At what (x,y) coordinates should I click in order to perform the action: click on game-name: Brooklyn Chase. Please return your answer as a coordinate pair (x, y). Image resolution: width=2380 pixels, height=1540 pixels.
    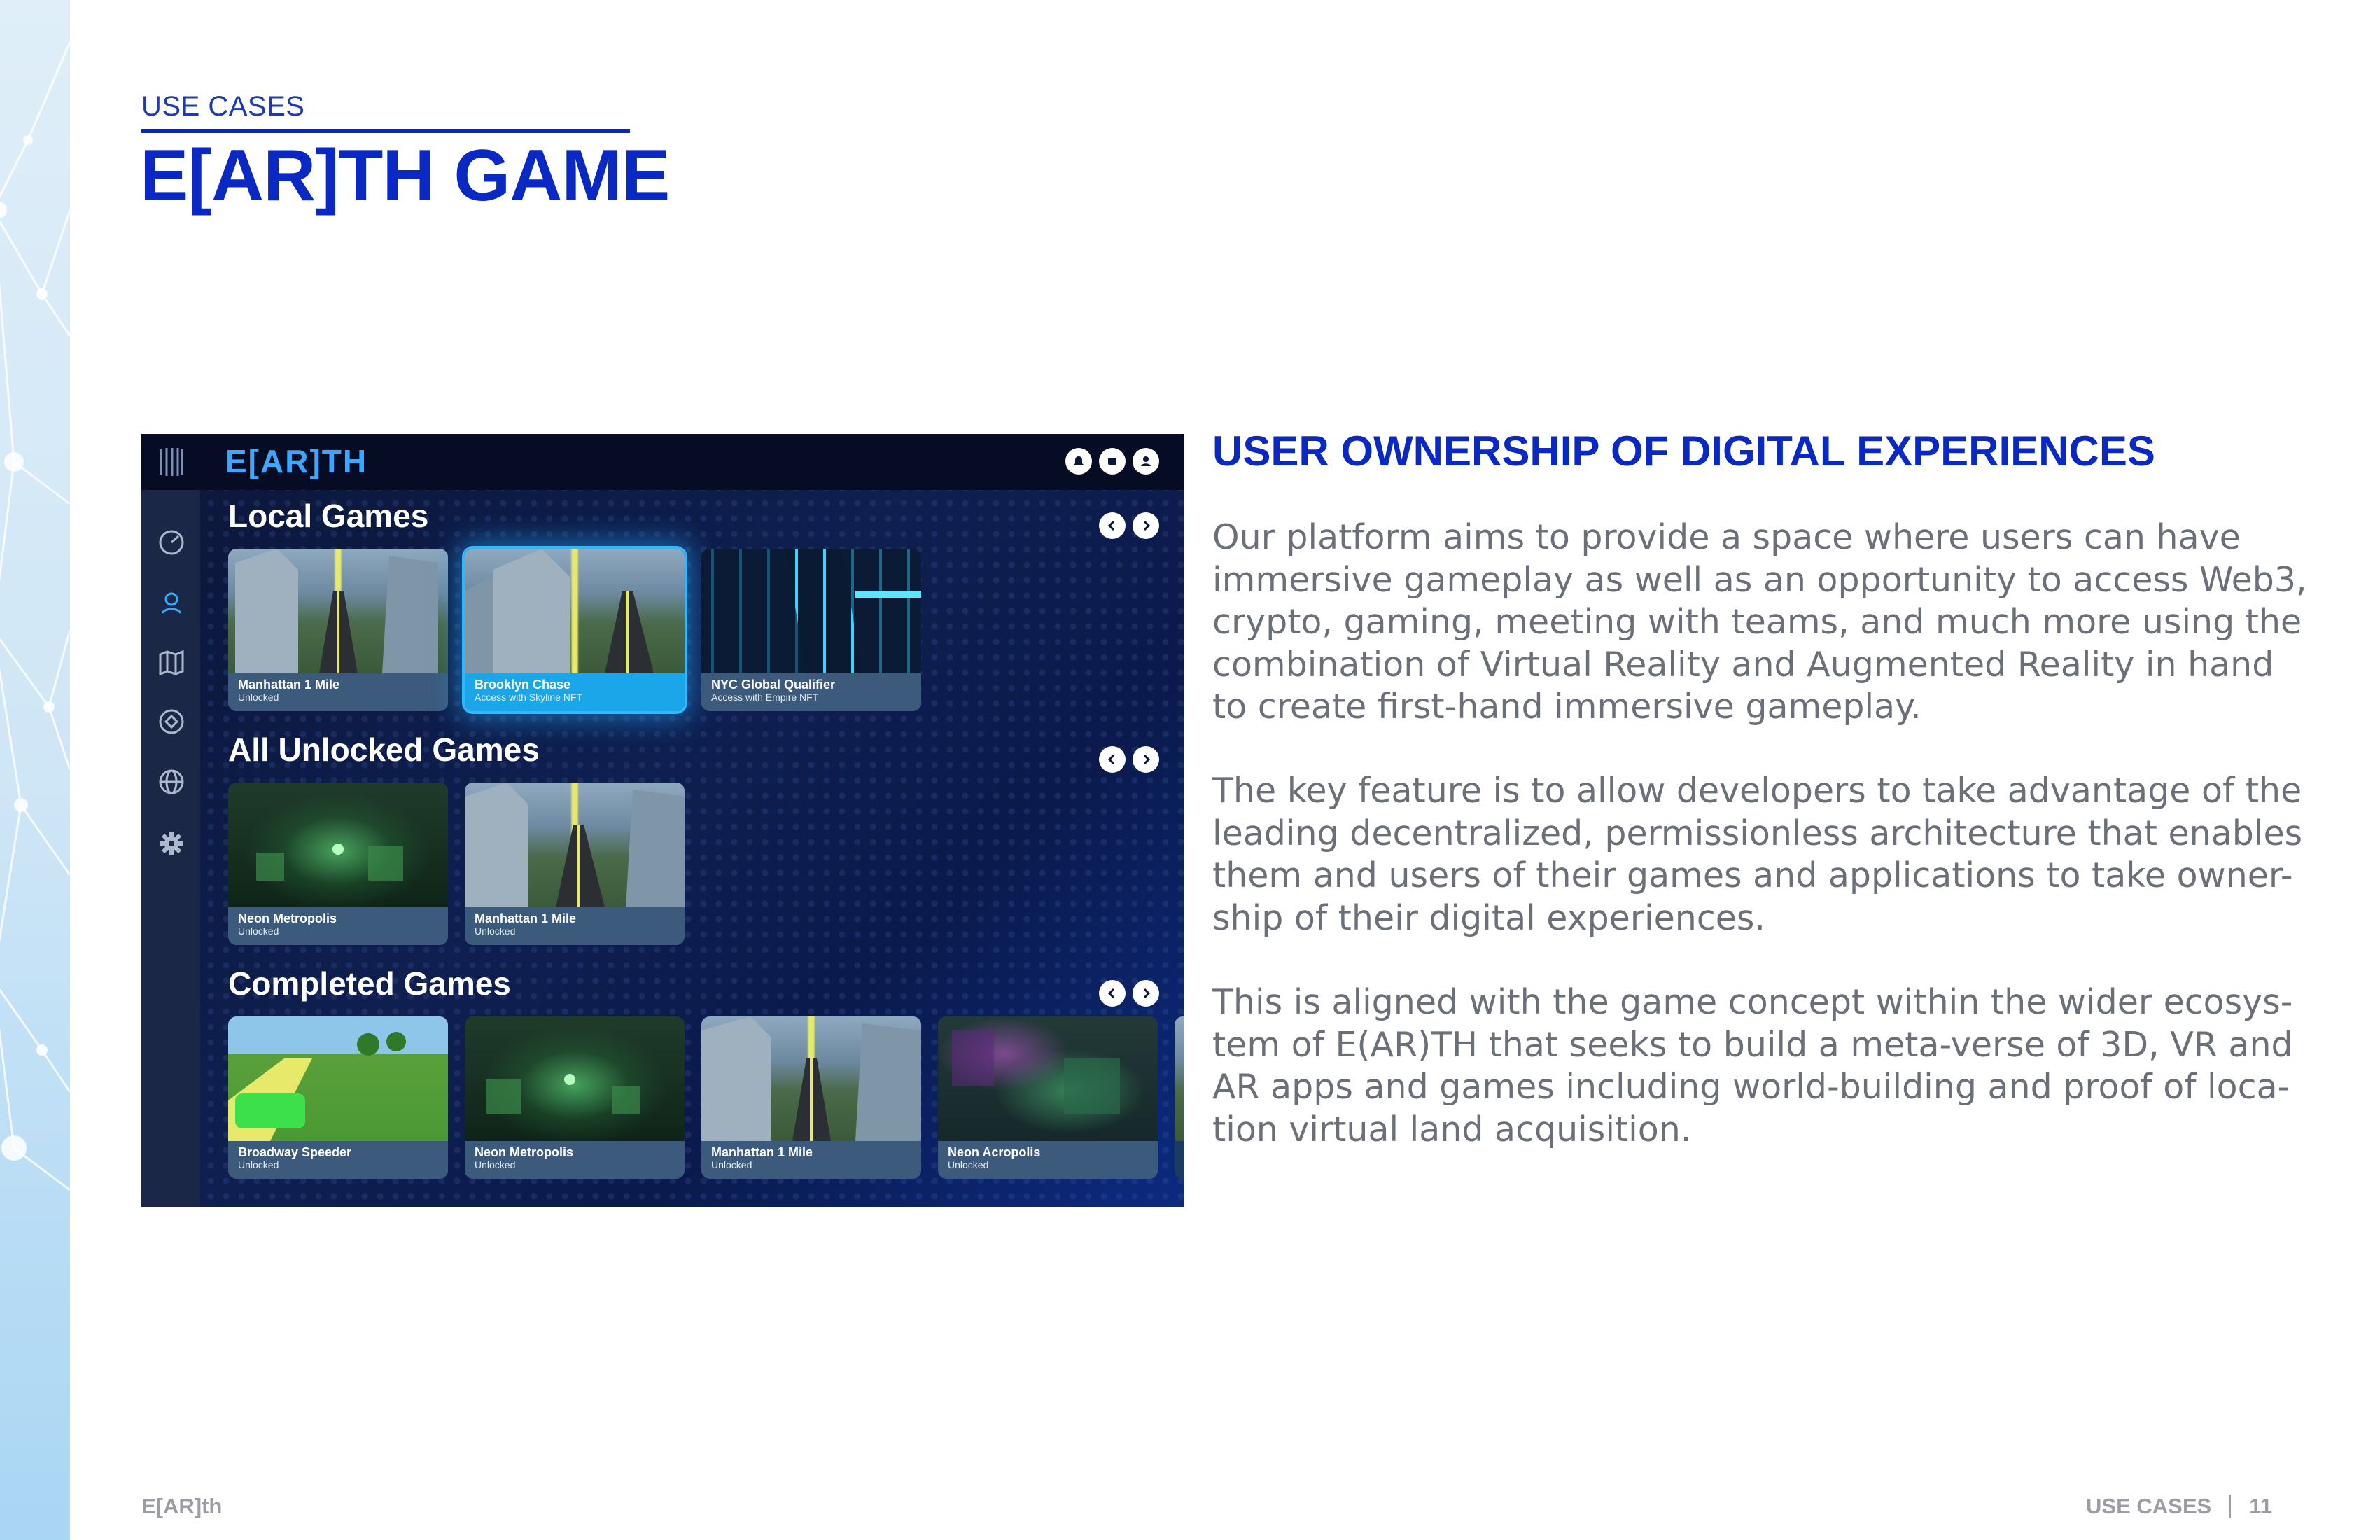
    Looking at the image, I should click on (523, 685).